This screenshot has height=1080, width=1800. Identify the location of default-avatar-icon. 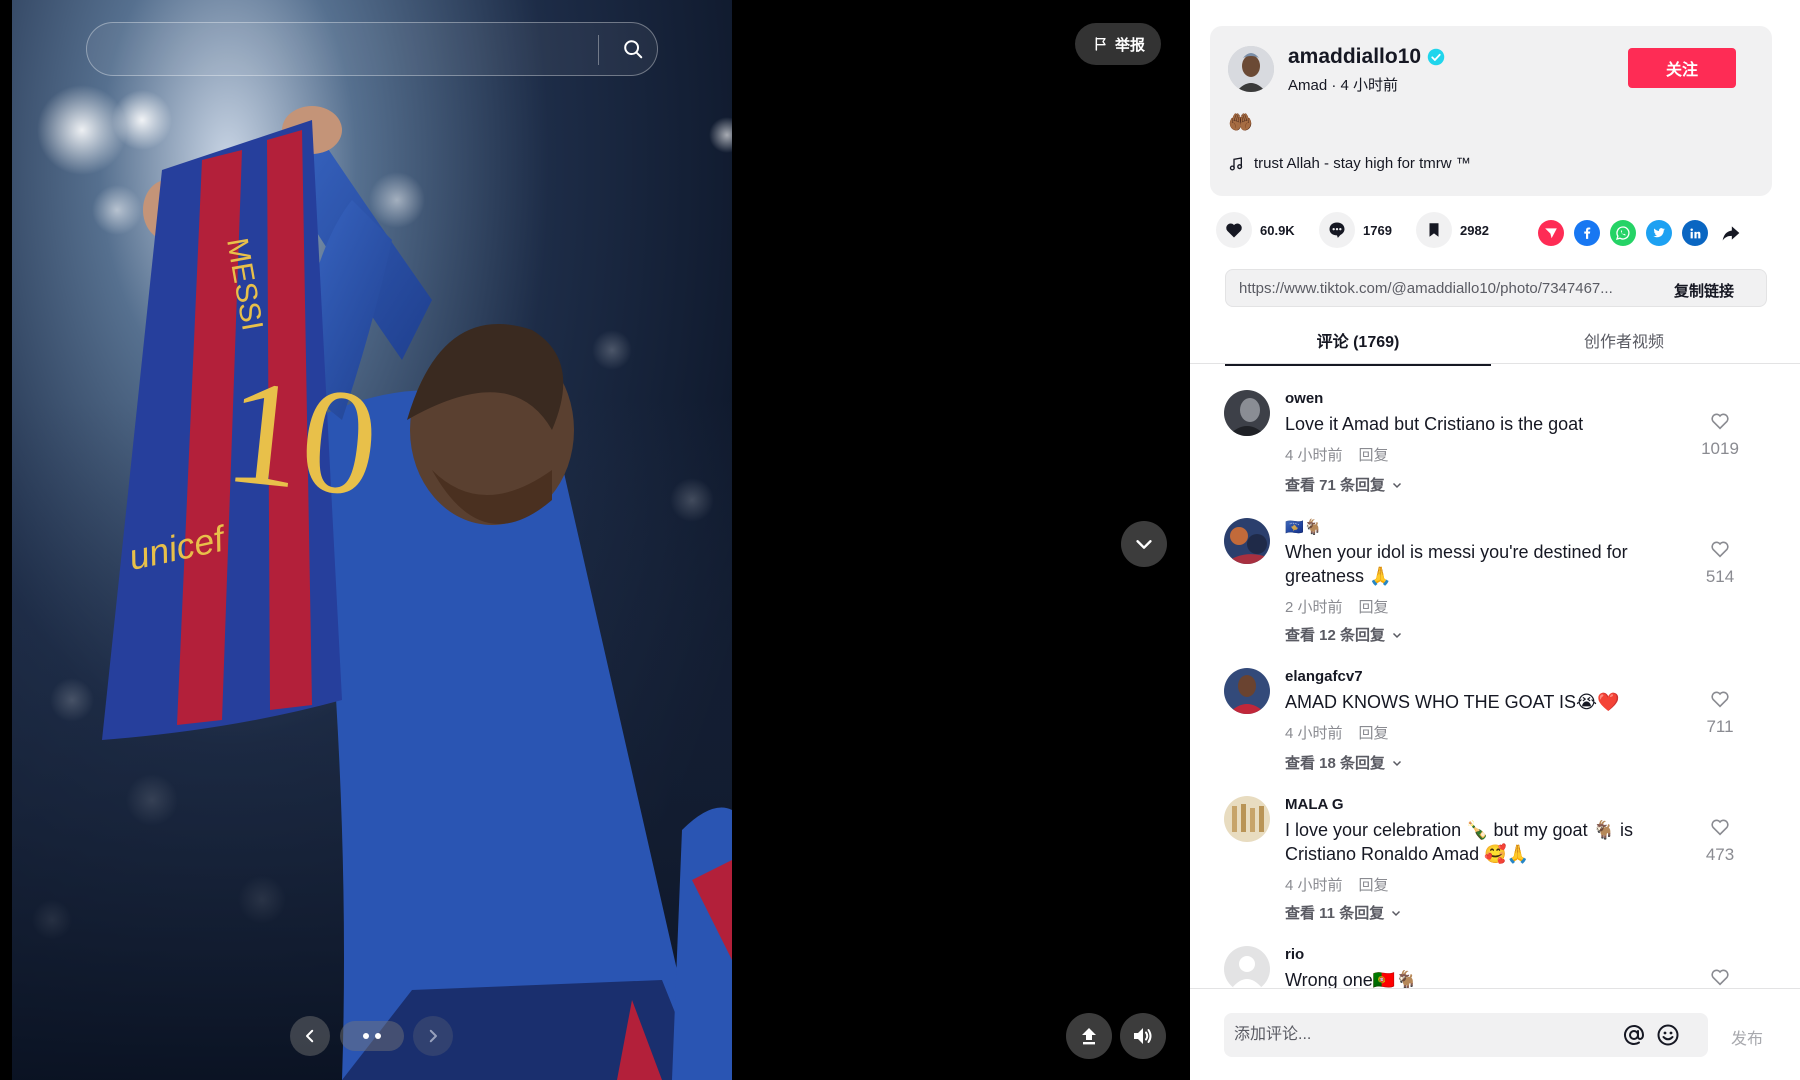
(1247, 967).